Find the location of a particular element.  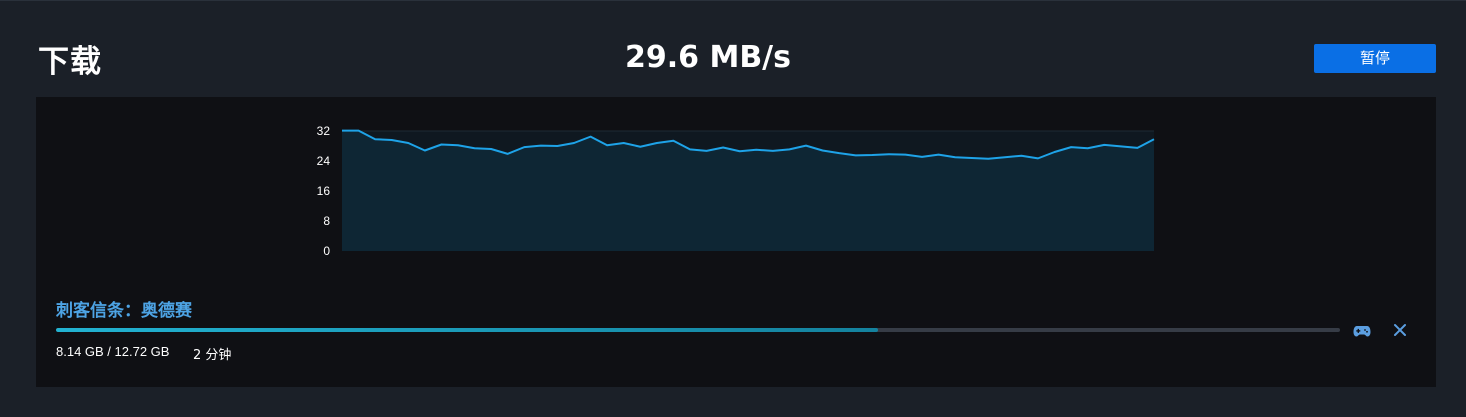

pause-button: 暂停 is located at coordinates (1375, 58).